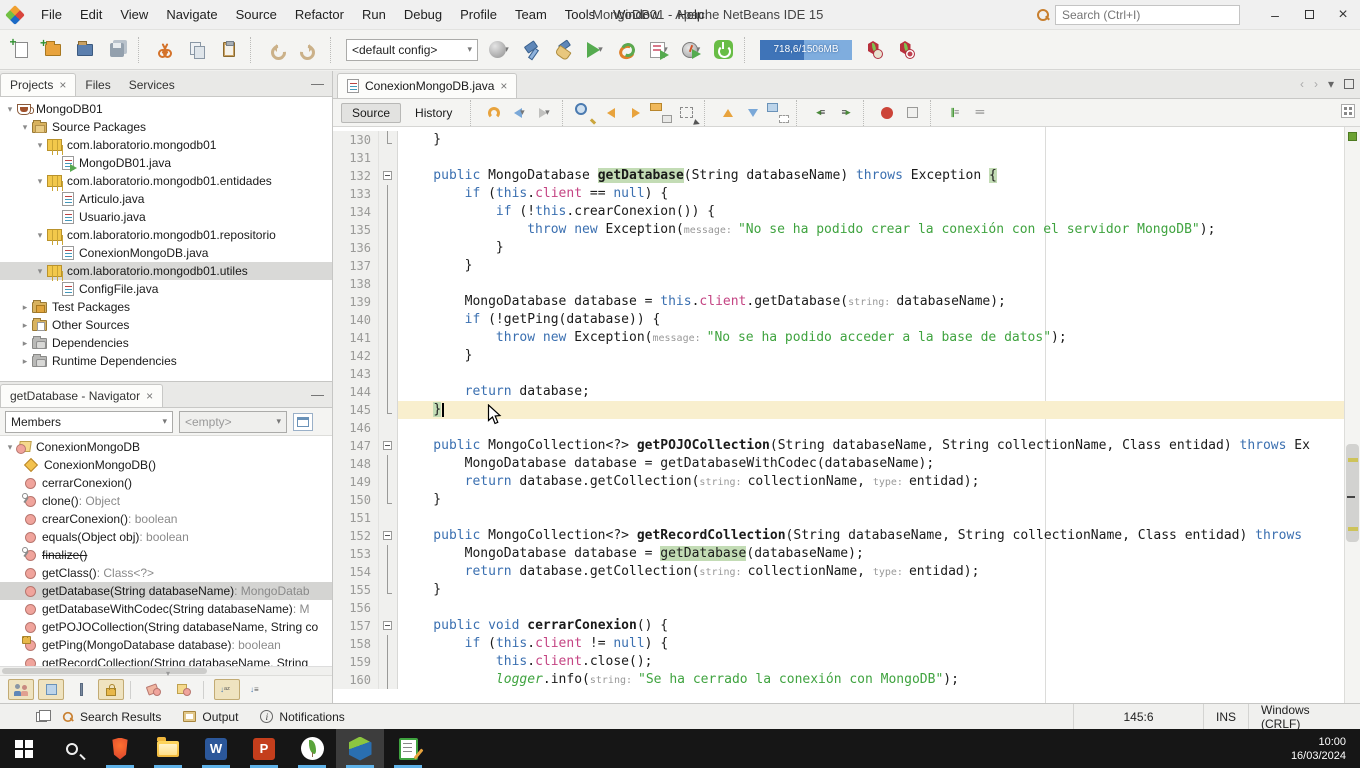 The image size is (1360, 768). I want to click on profile-project-button: ▾, so click(691, 50).